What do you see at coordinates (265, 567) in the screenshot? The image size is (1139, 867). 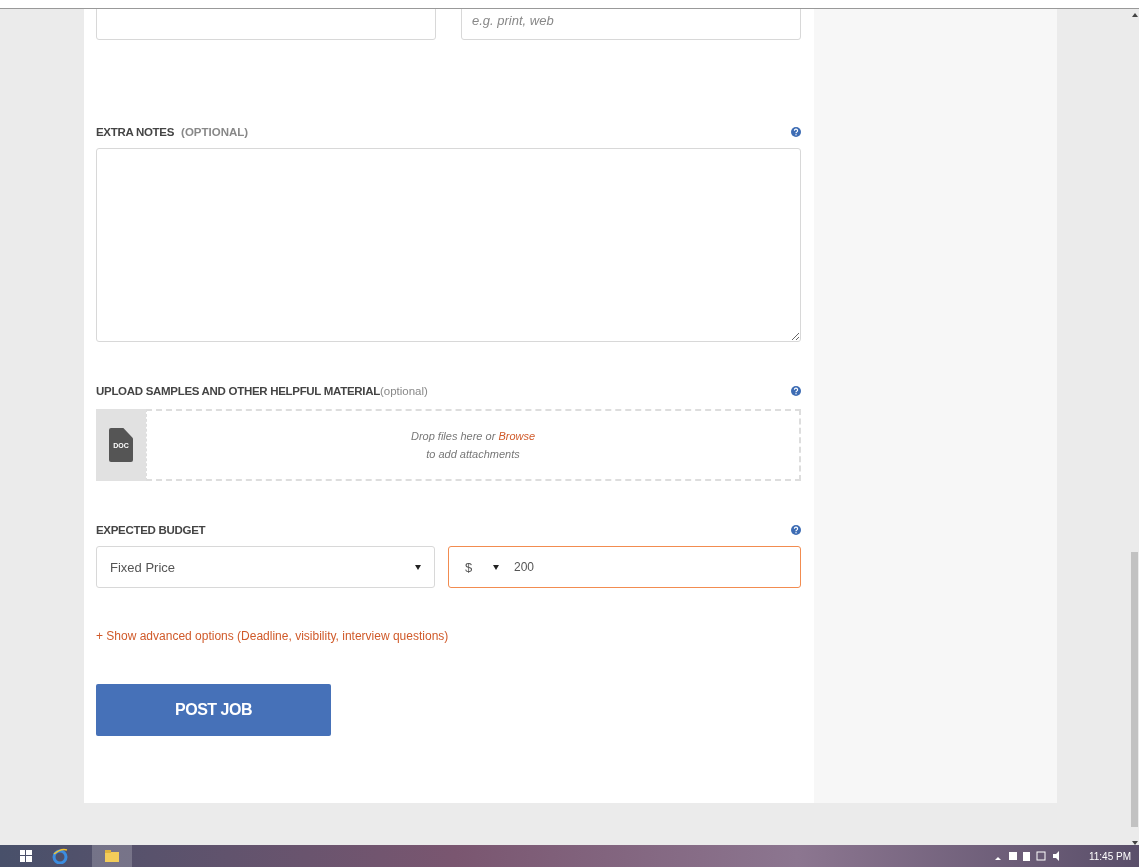 I see `budget-type-select: Fixed Price` at bounding box center [265, 567].